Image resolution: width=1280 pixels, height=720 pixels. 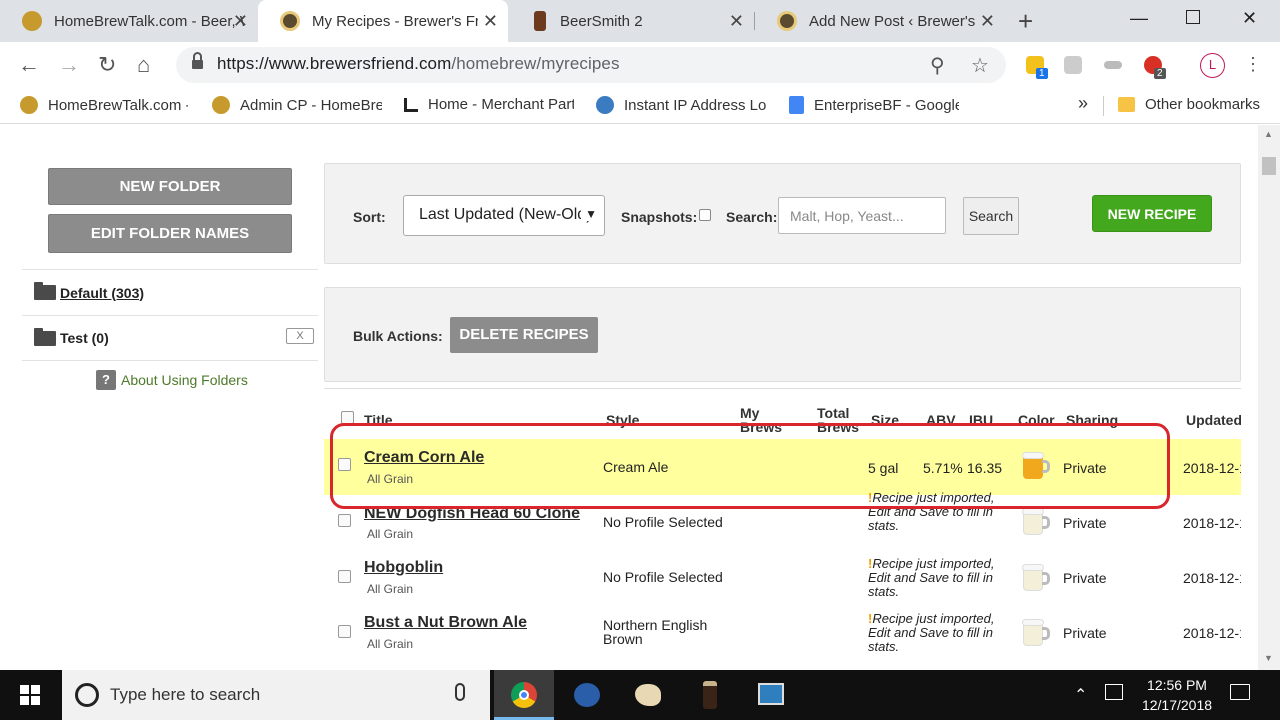 What do you see at coordinates (631, 21) in the screenshot?
I see `tab-beersmith: BeerSmith 2 ✕` at bounding box center [631, 21].